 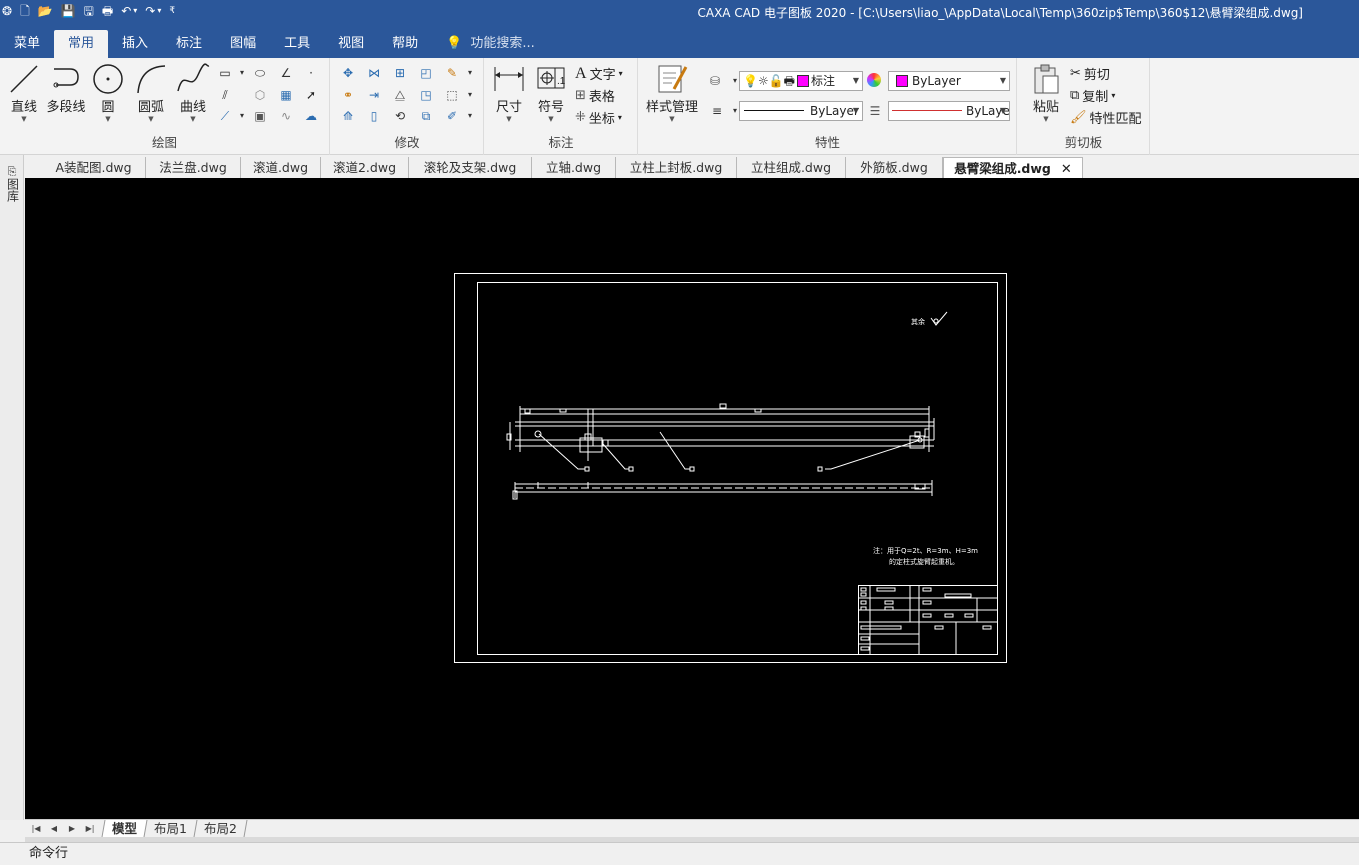 What do you see at coordinates (90, 828) in the screenshot?
I see `last-tab-icon: ▶|` at bounding box center [90, 828].